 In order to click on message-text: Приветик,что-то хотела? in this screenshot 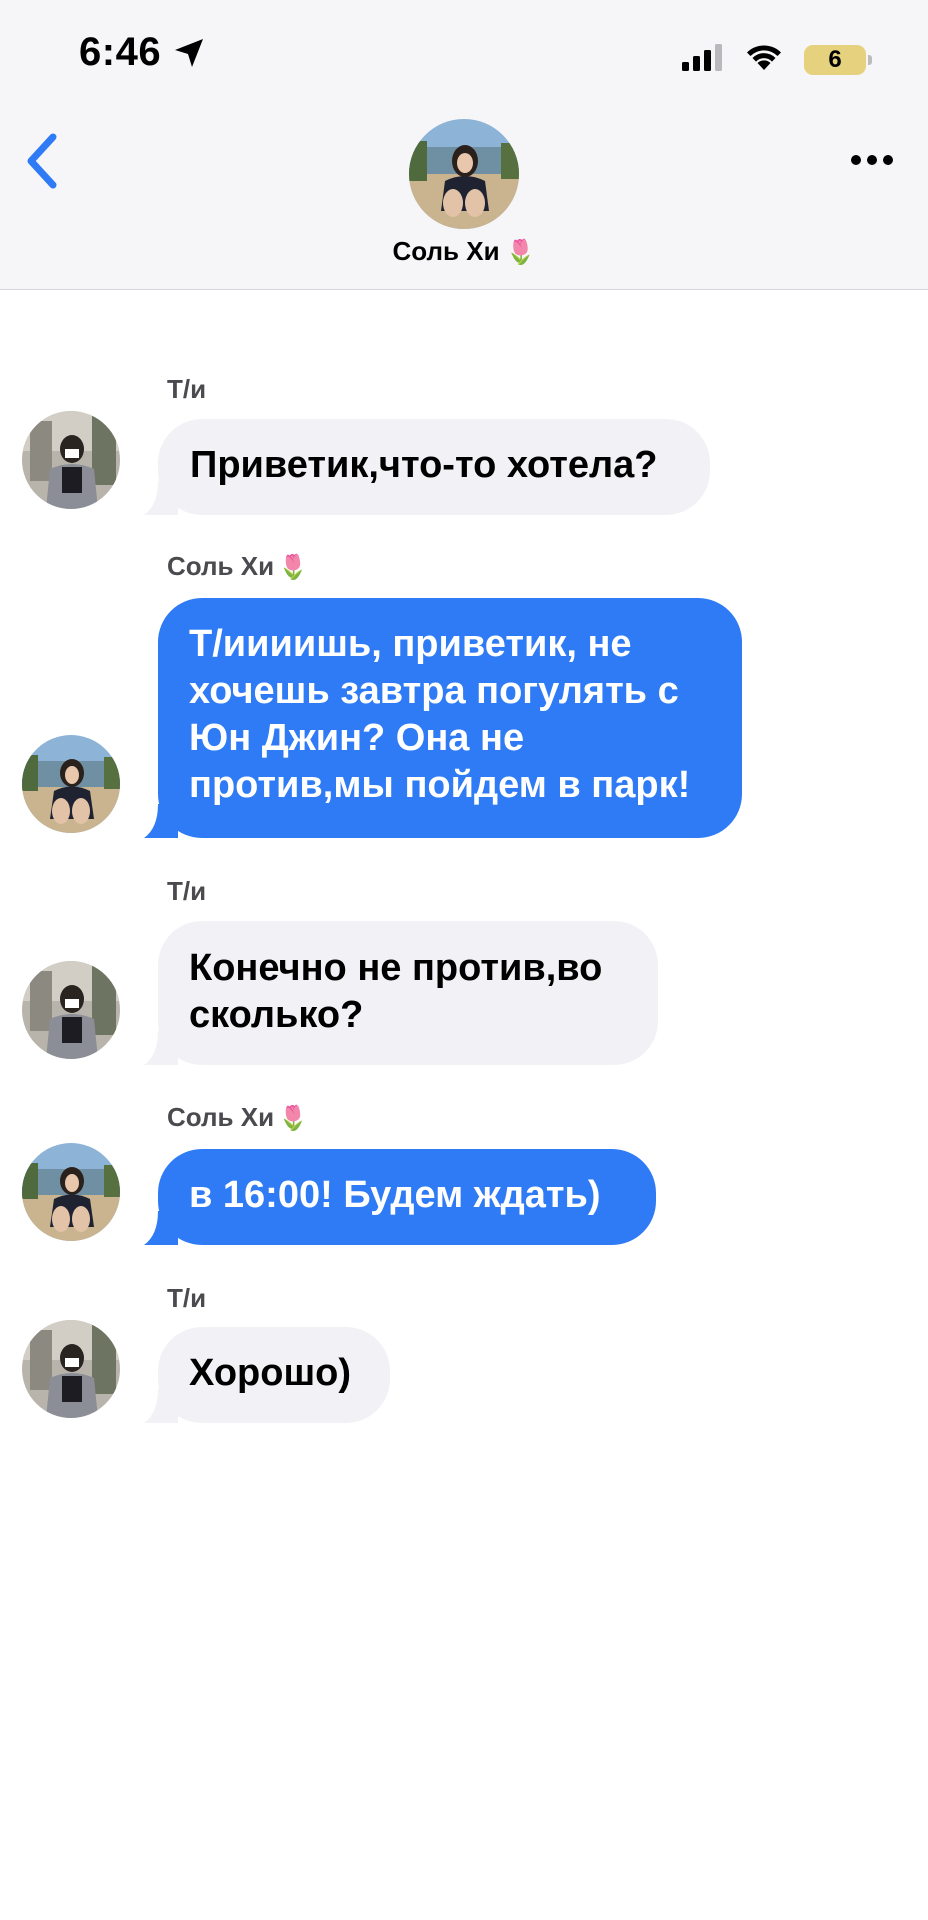, I will do `click(424, 465)`.